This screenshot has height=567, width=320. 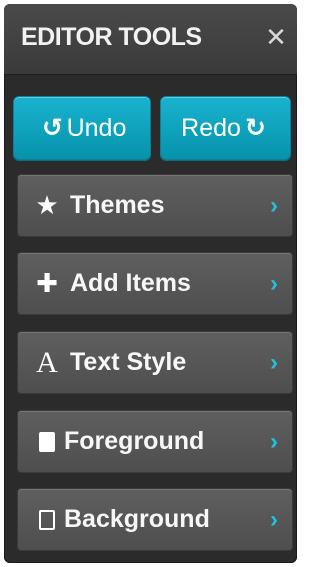 I want to click on plus-icon: ✚, so click(x=47, y=283).